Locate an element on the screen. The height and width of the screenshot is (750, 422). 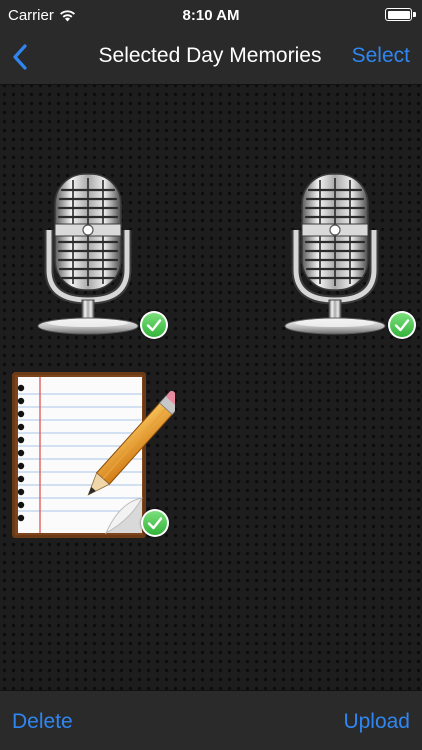
delete-button: Delete is located at coordinates (42, 722).